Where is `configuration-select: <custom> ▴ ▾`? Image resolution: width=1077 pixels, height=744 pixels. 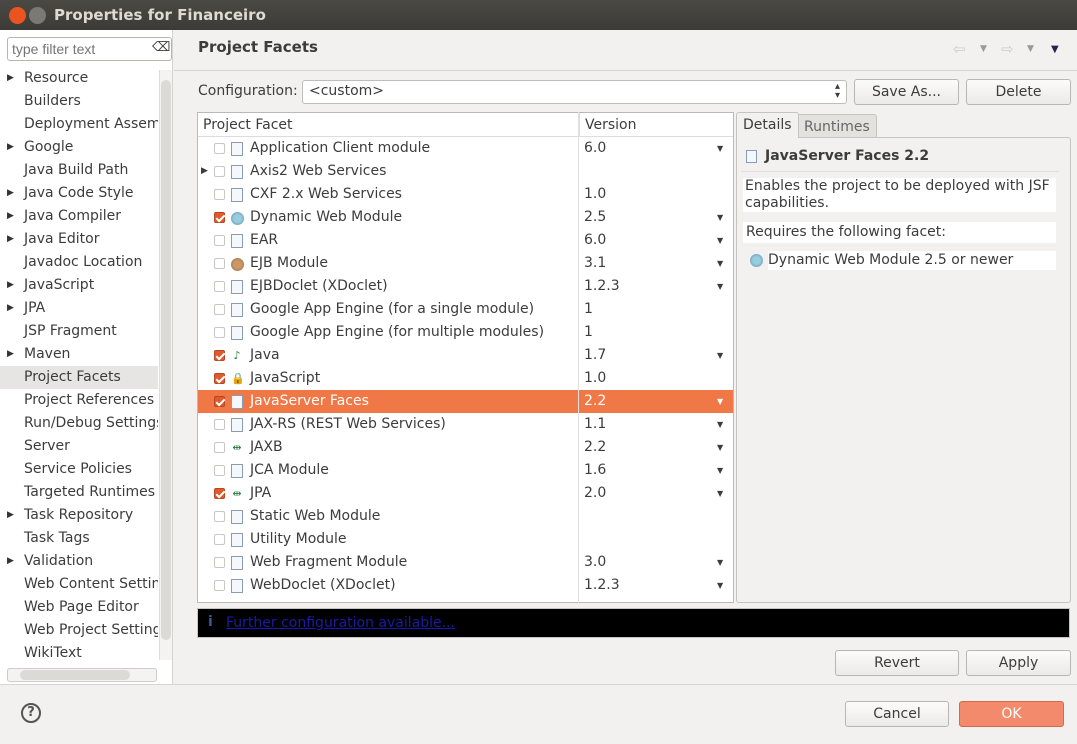 configuration-select: <custom> ▴ ▾ is located at coordinates (574, 92).